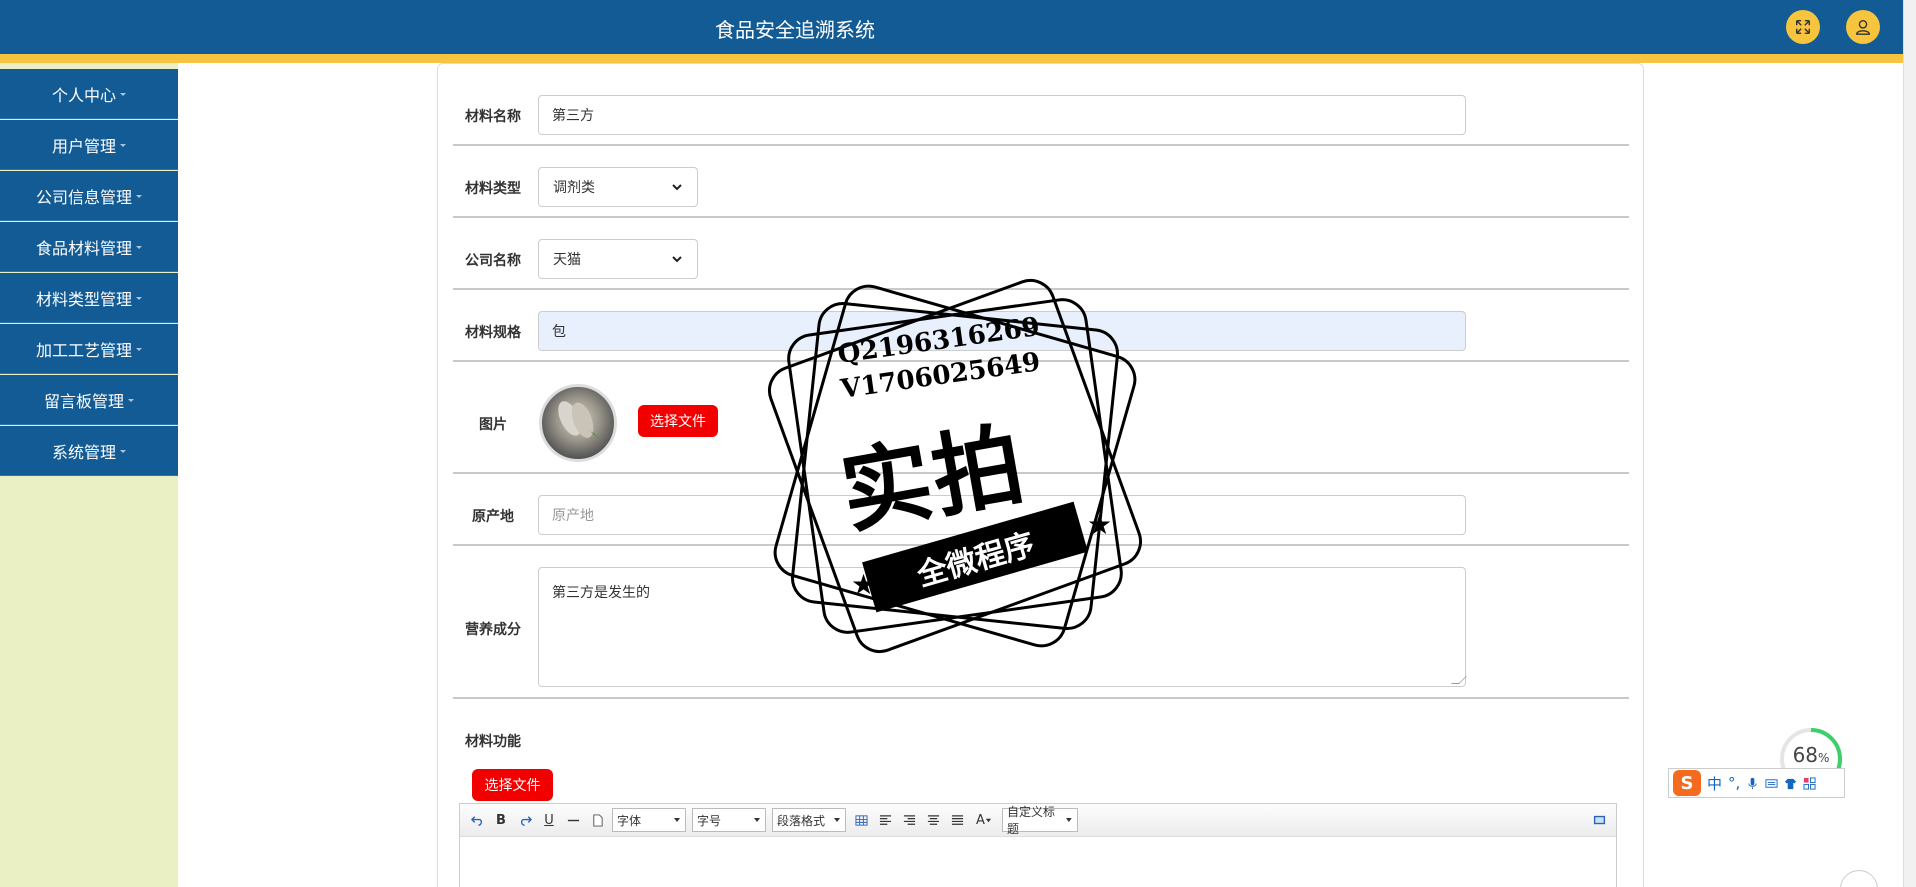 The height and width of the screenshot is (887, 1916). I want to click on table-icon, so click(861, 820).